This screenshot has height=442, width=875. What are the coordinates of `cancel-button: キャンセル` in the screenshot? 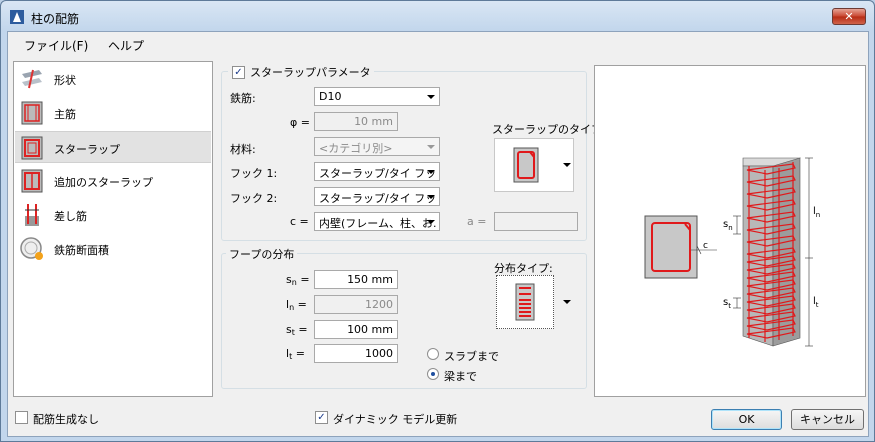 It's located at (827, 419).